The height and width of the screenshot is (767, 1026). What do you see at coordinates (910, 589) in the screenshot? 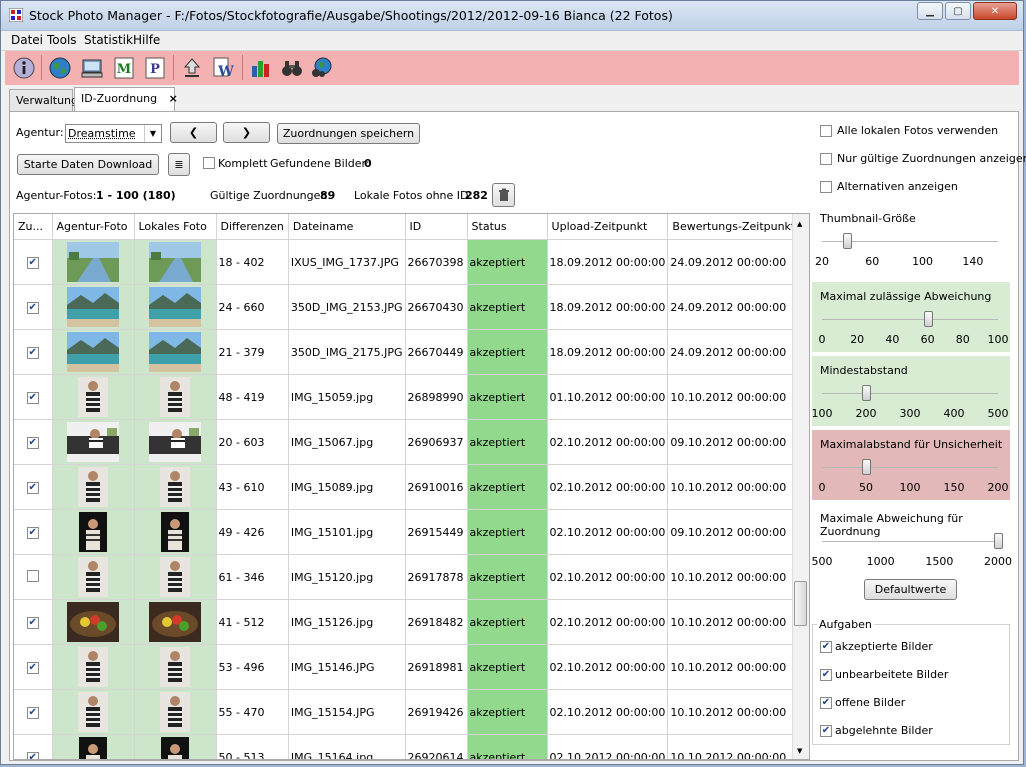
I see `defaultwerte-button: Defaultwerte` at bounding box center [910, 589].